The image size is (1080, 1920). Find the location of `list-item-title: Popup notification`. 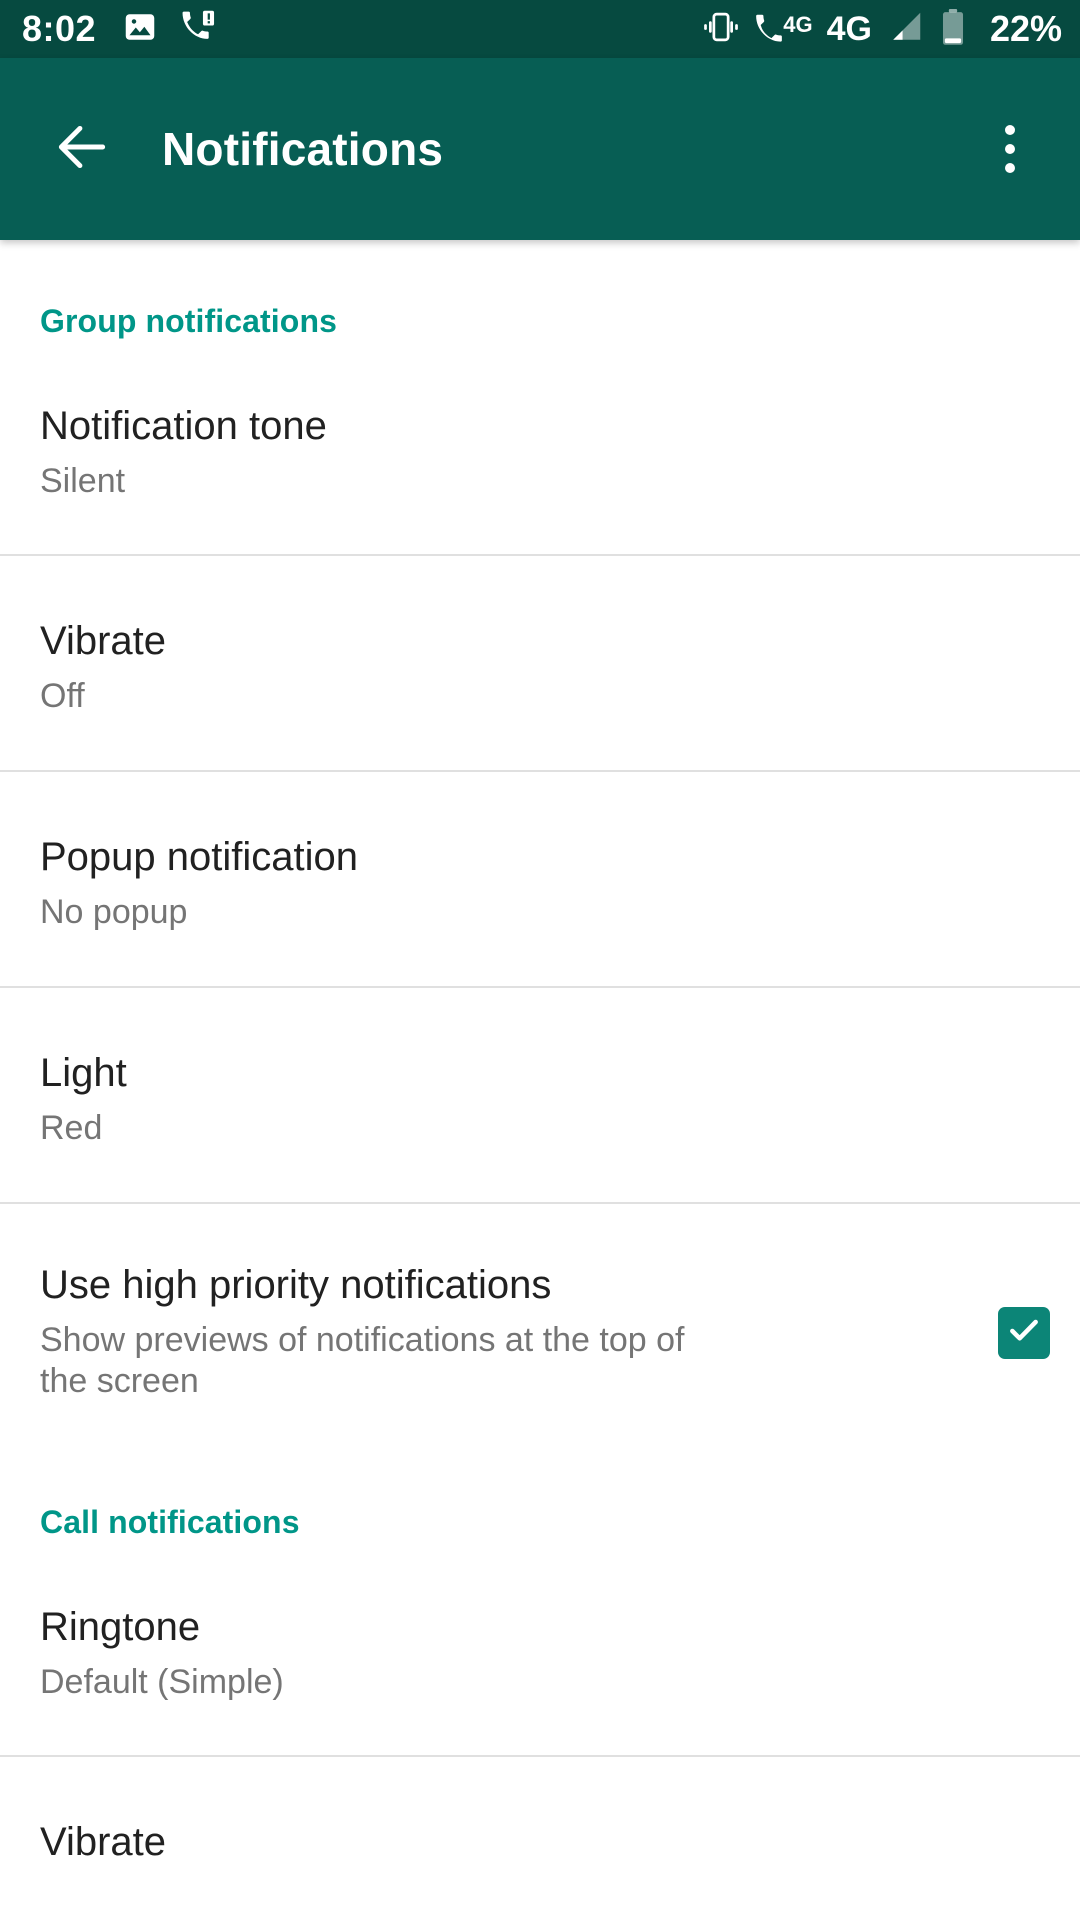

list-item-title: Popup notification is located at coordinates (199, 856).